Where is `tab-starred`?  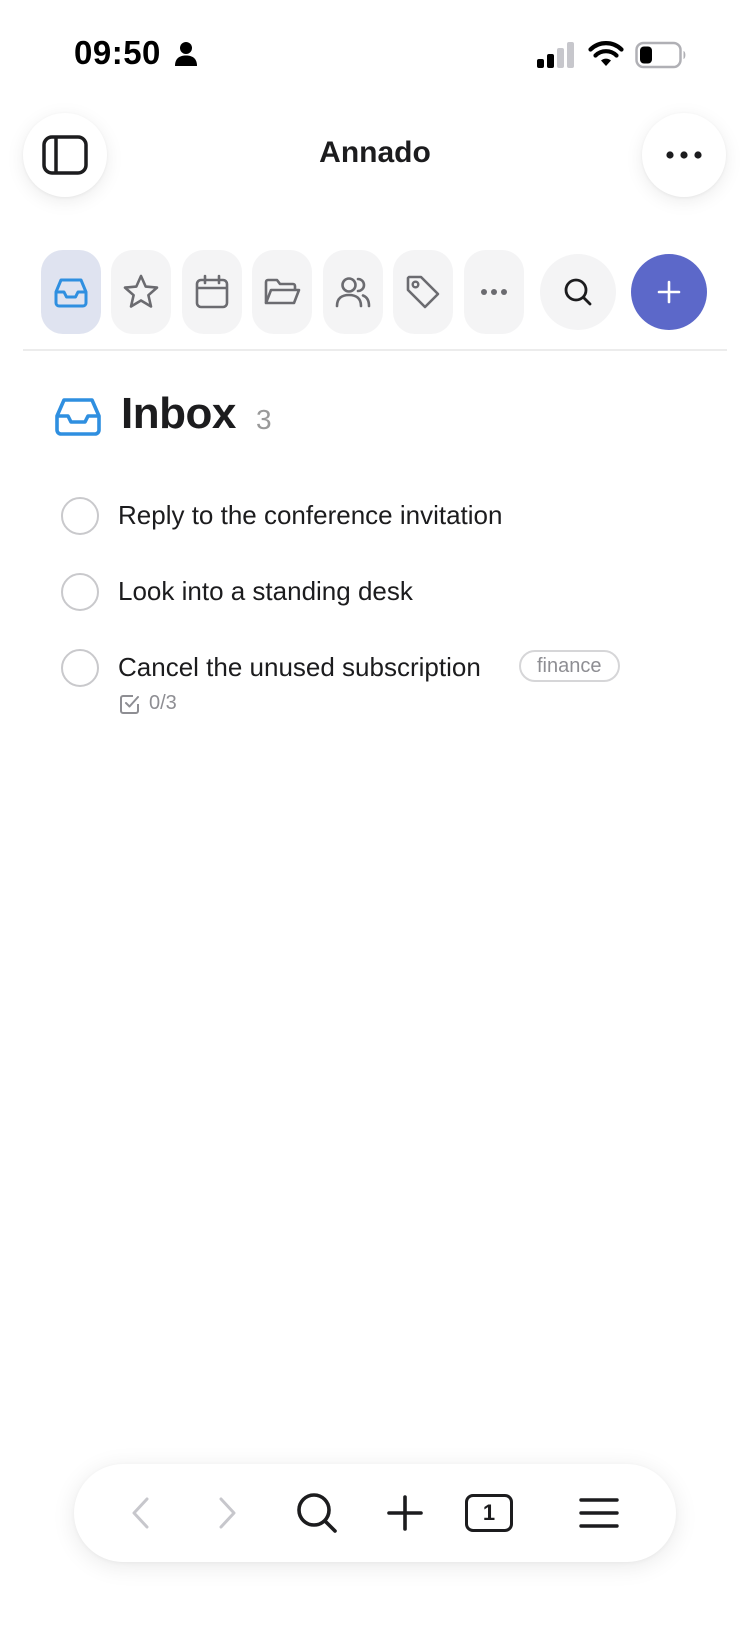
tab-starred is located at coordinates (141, 292).